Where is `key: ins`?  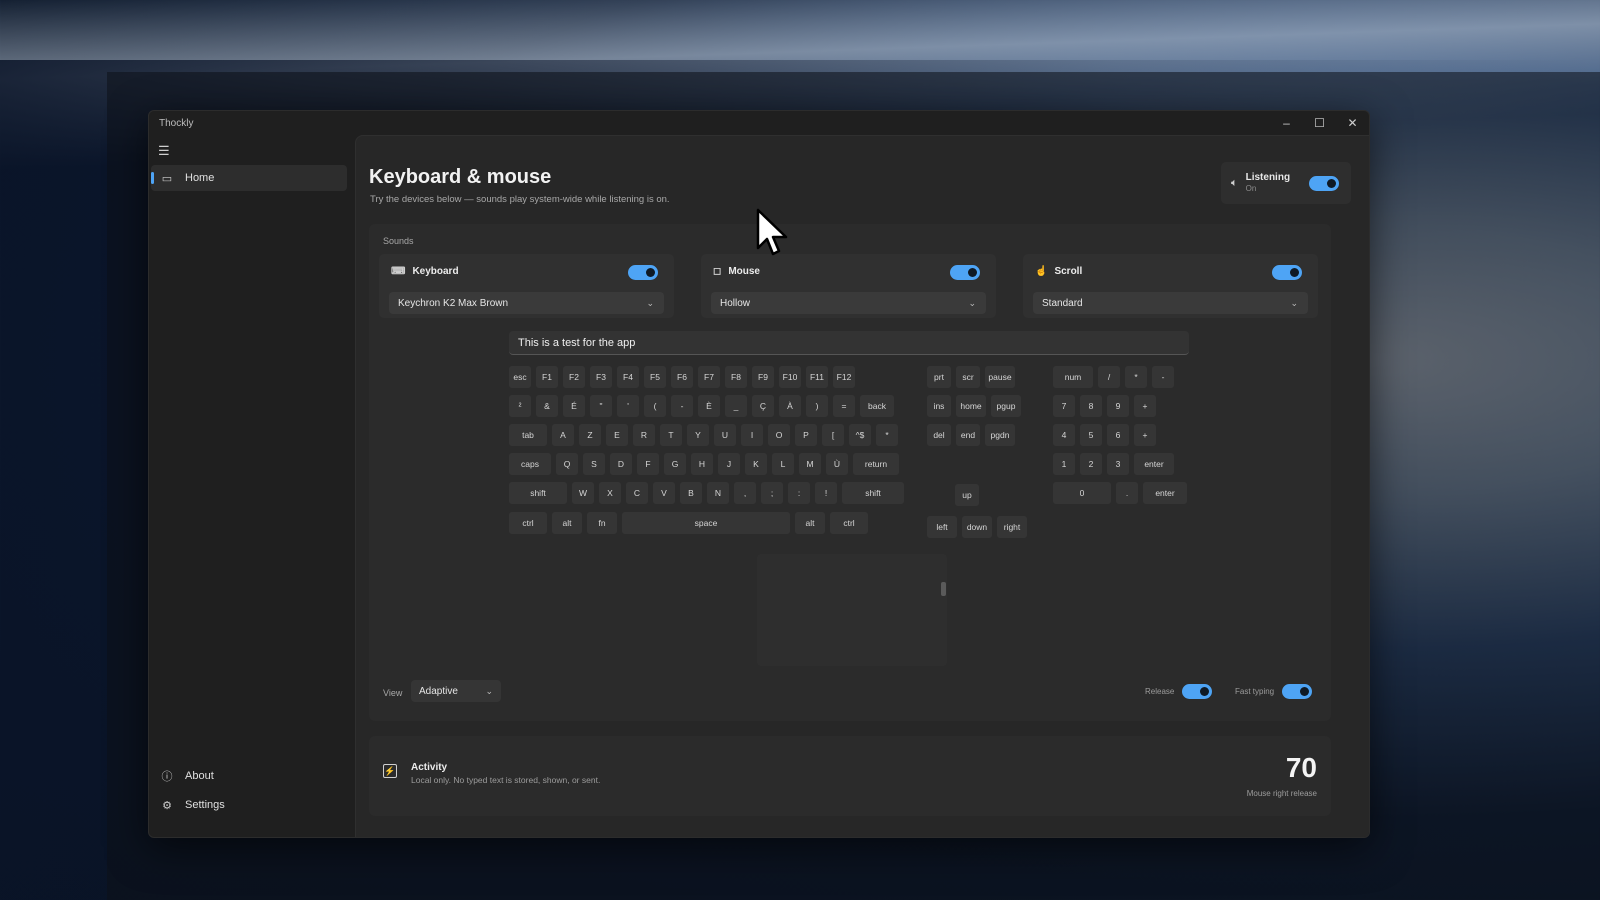
key: ins is located at coordinates (939, 406).